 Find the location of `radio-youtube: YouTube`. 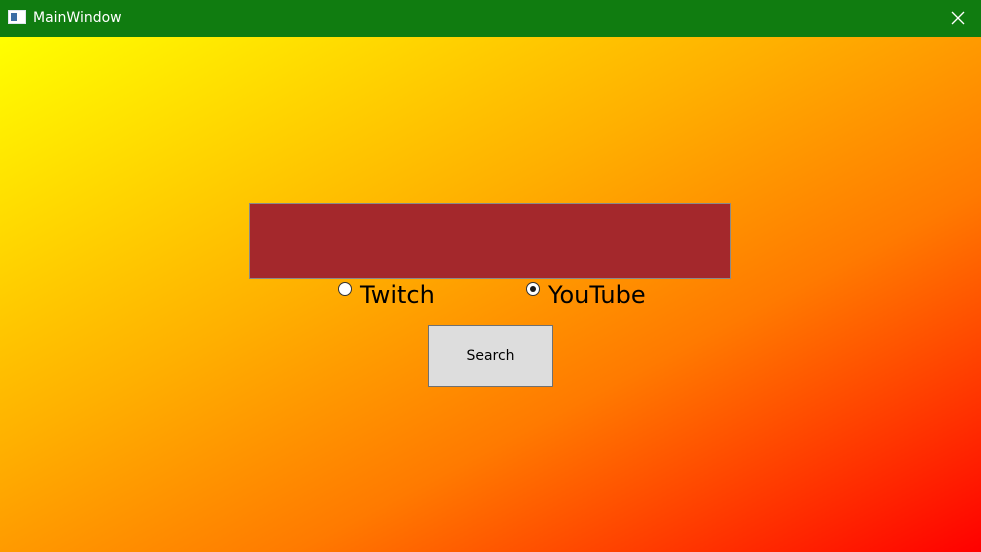

radio-youtube: YouTube is located at coordinates (591, 295).